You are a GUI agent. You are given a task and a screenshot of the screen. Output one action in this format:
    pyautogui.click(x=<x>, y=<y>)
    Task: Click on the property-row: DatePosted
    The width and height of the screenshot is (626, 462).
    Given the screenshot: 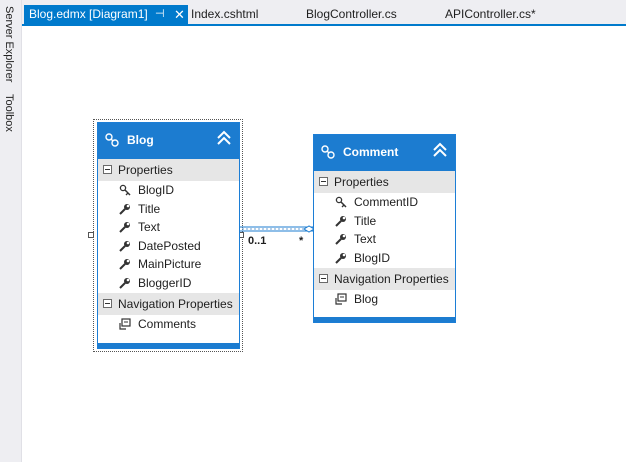 What is the action you would take?
    pyautogui.click(x=168, y=246)
    